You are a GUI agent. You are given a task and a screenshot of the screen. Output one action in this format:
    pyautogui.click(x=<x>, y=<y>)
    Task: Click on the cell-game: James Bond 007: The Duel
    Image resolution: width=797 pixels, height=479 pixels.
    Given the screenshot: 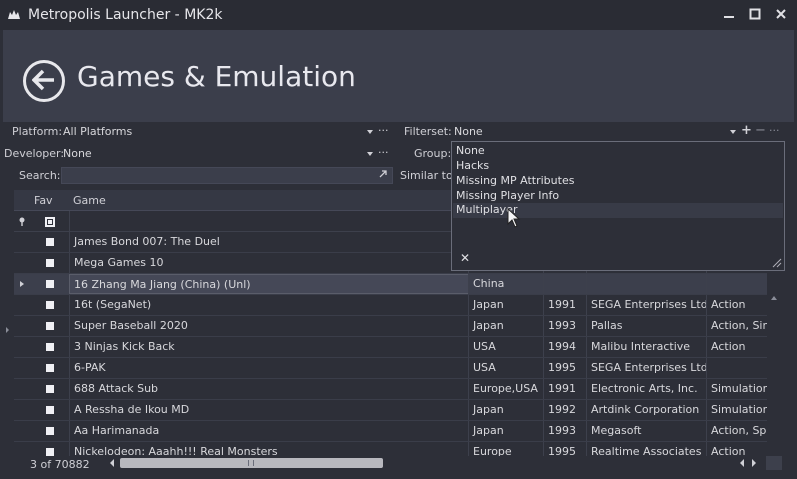 What is the action you would take?
    pyautogui.click(x=269, y=242)
    